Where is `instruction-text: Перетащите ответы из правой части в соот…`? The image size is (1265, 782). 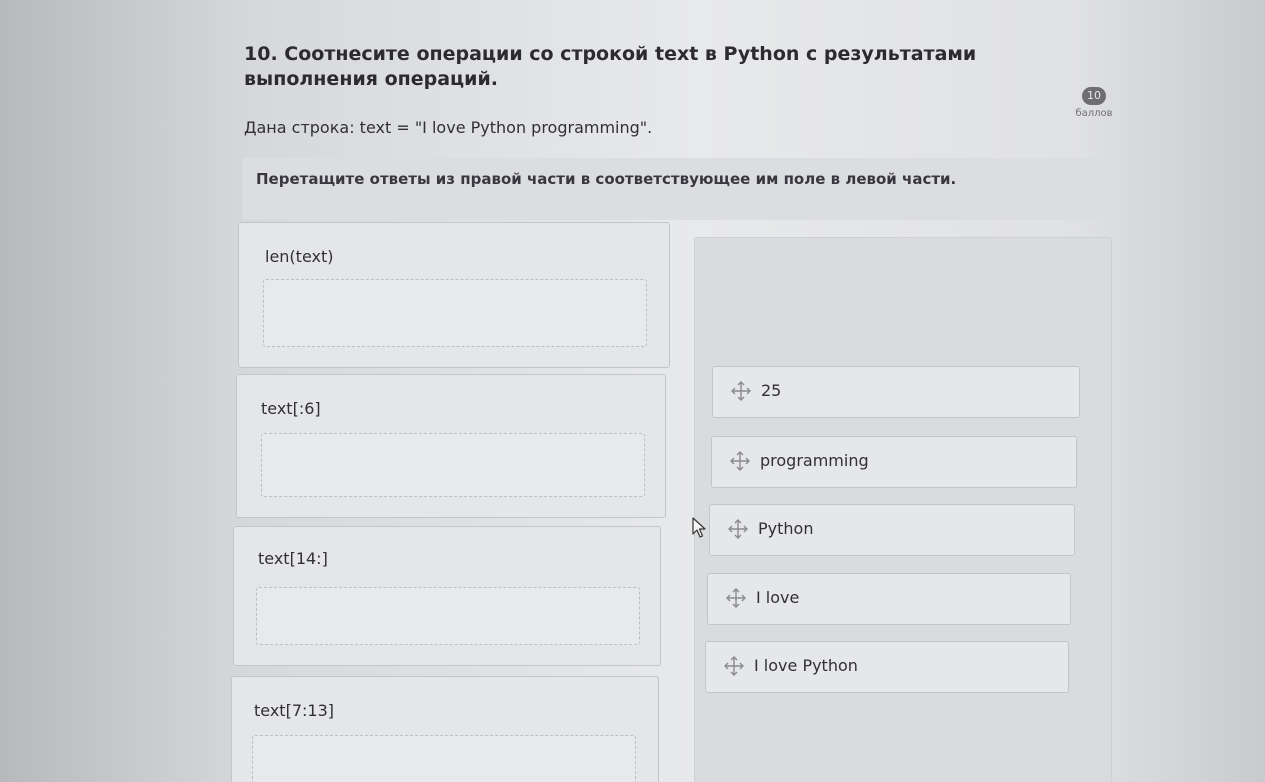 instruction-text: Перетащите ответы из правой части в соот… is located at coordinates (606, 179).